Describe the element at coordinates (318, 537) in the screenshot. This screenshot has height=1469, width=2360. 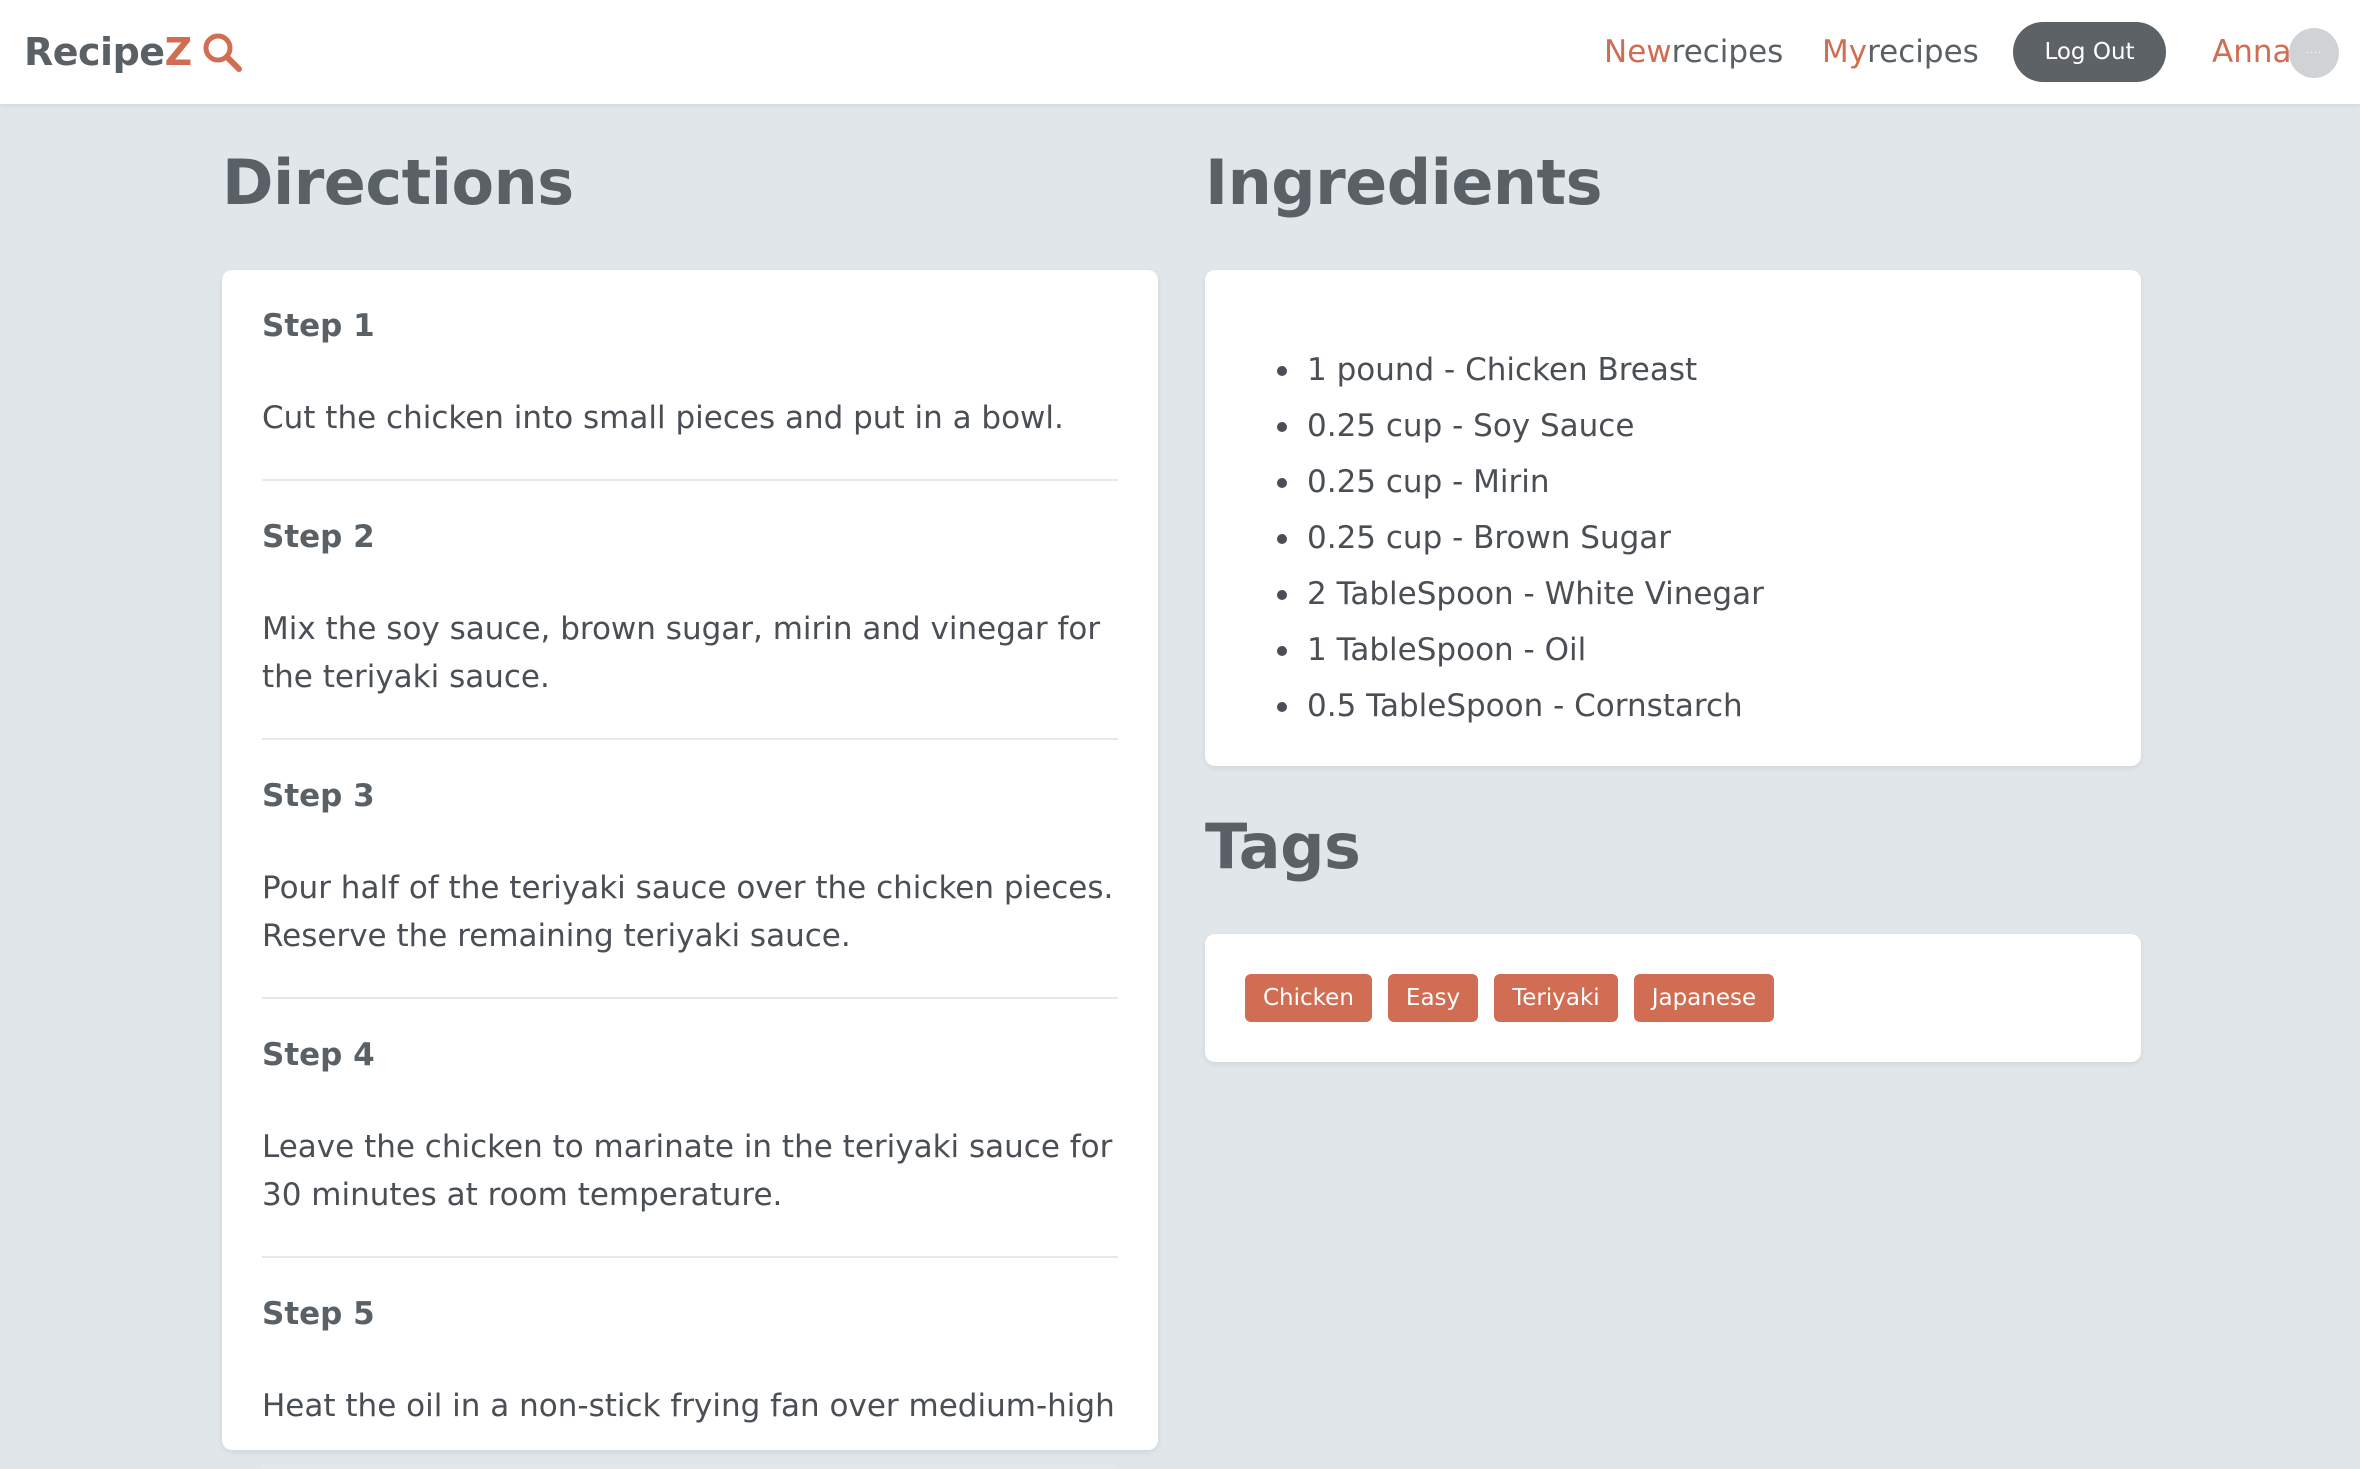
I see `step-title: Step 2` at that location.